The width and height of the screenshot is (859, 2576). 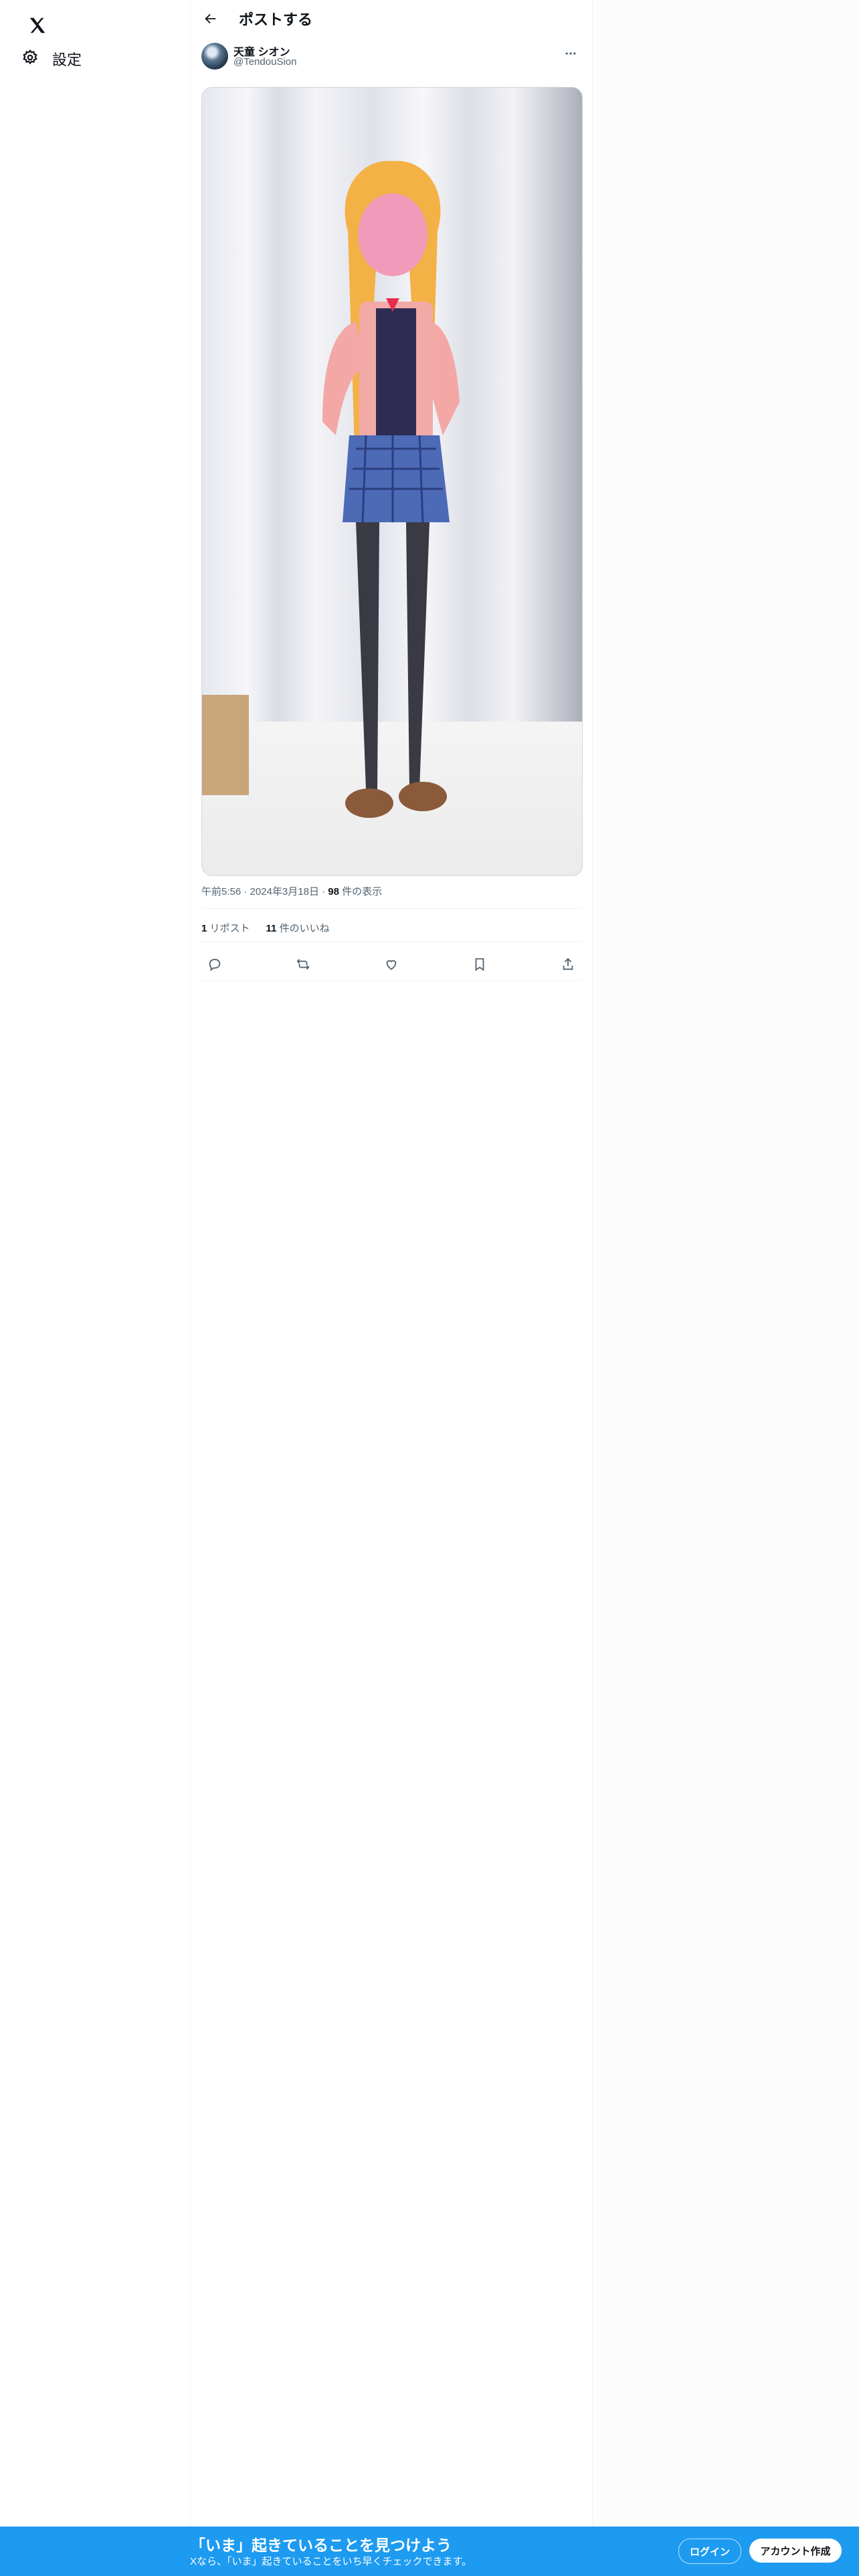 What do you see at coordinates (796, 2551) in the screenshot?
I see `signup-button: アカウント作成` at bounding box center [796, 2551].